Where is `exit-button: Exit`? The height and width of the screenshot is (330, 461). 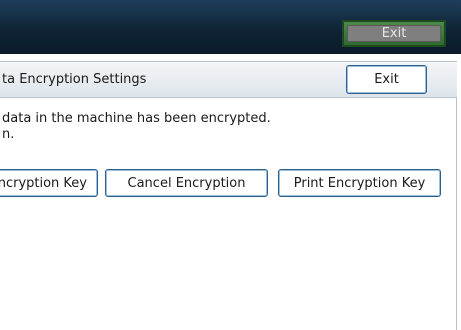 exit-button: Exit is located at coordinates (386, 79).